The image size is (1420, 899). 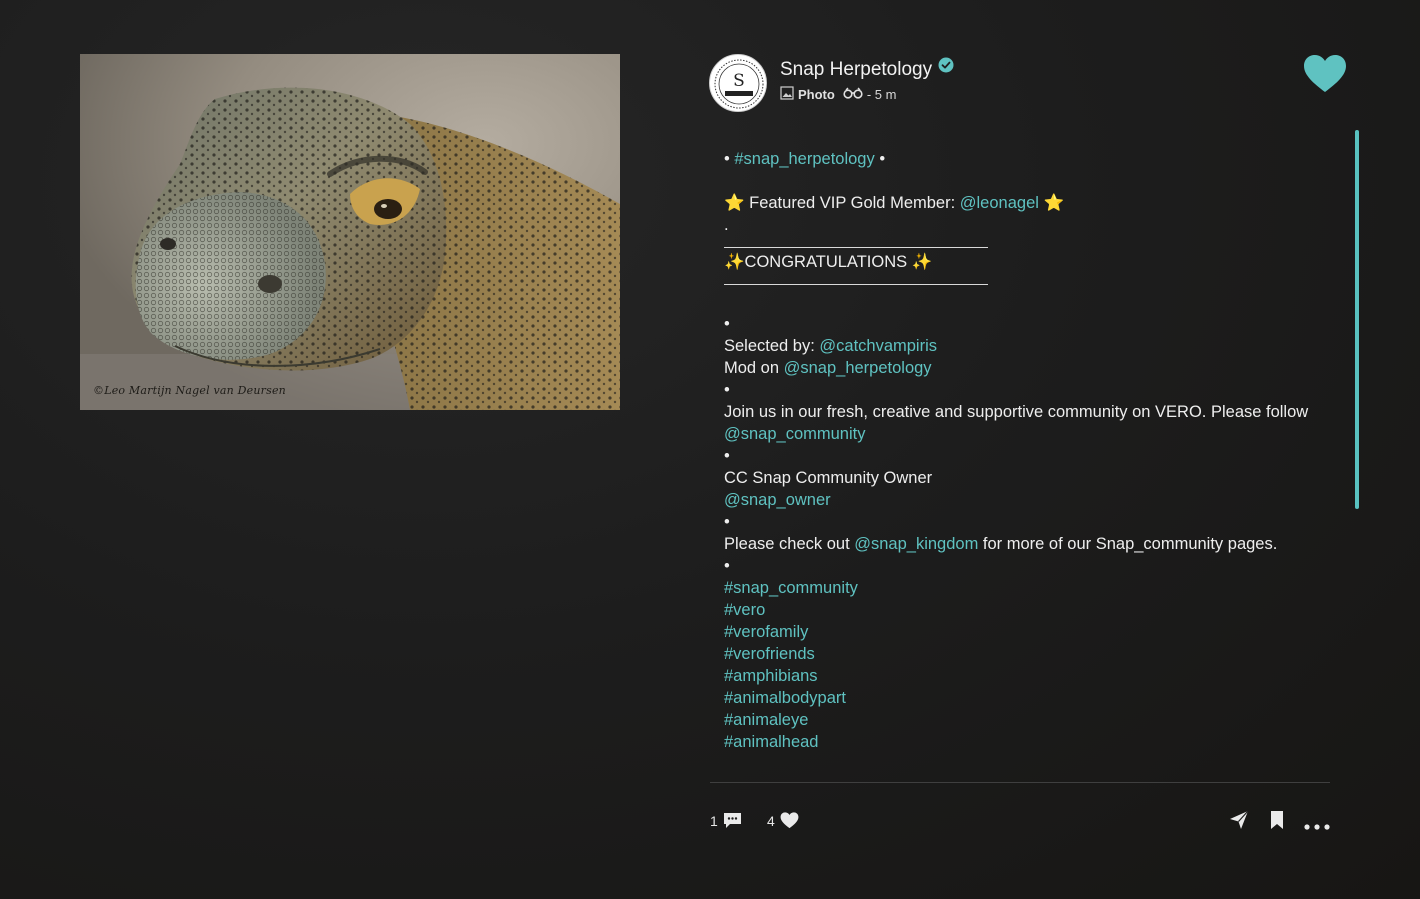 What do you see at coordinates (1357, 319) in the screenshot?
I see `caption-scrollbar` at bounding box center [1357, 319].